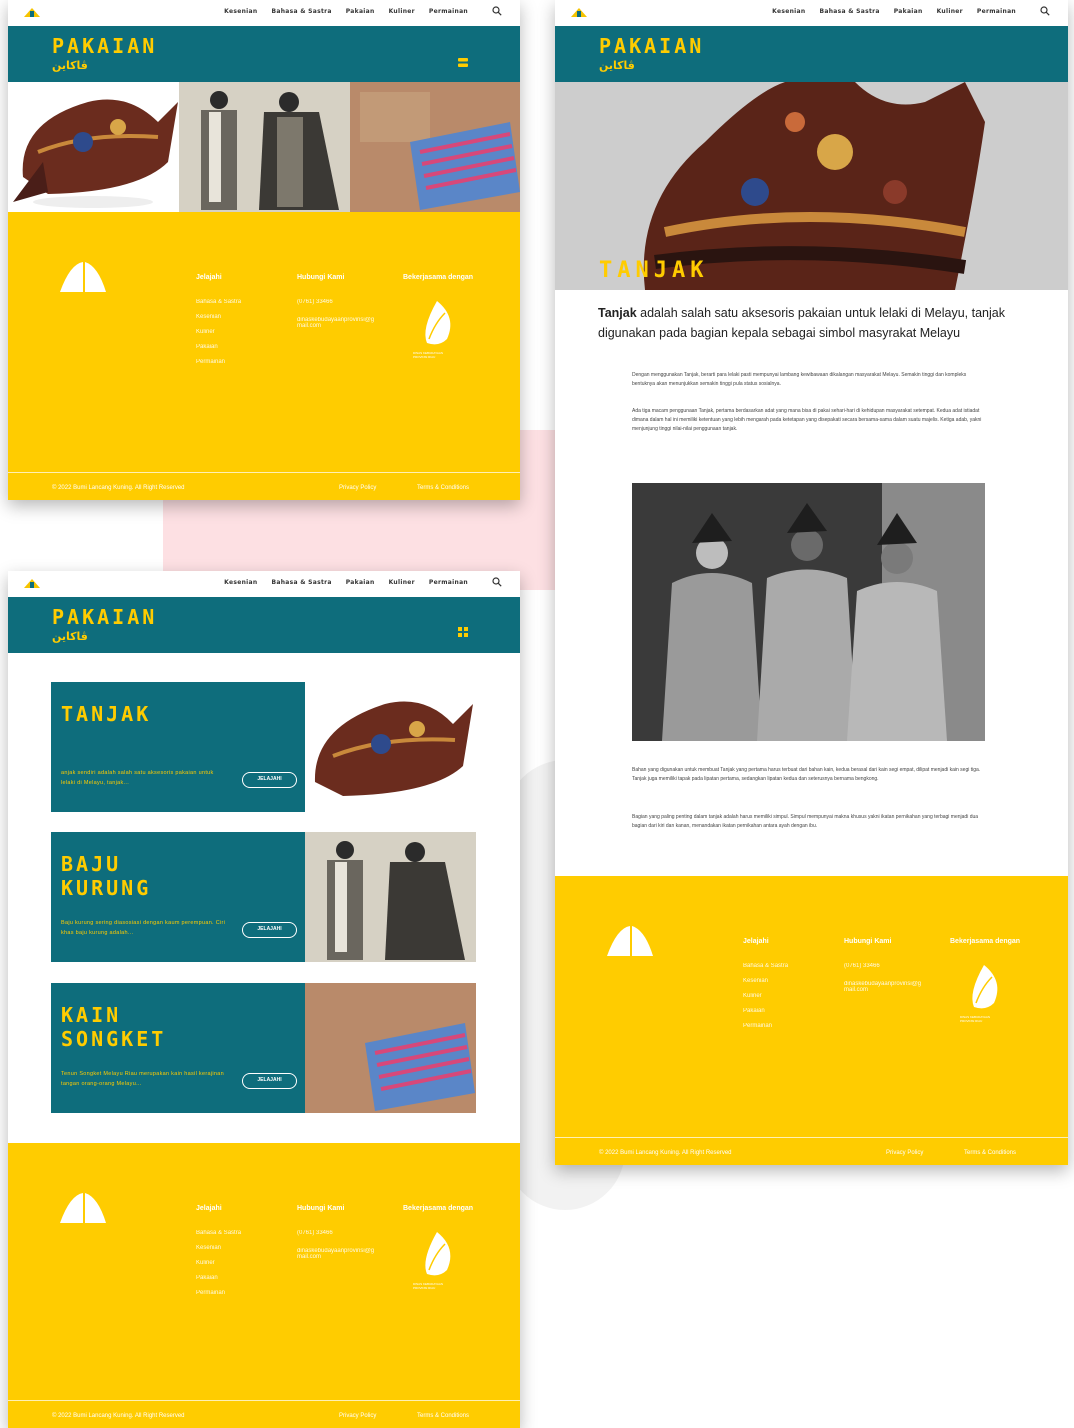  What do you see at coordinates (463, 632) in the screenshot?
I see `grid-view-icon` at bounding box center [463, 632].